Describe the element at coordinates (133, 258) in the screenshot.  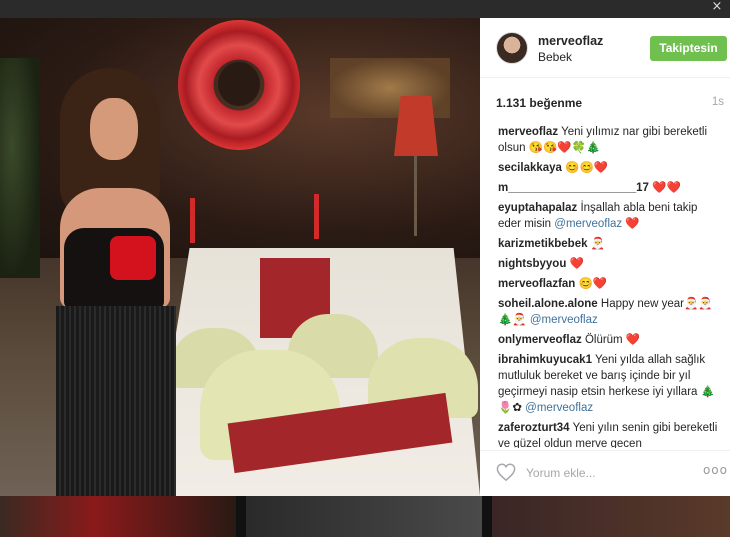
I see `gift-box` at that location.